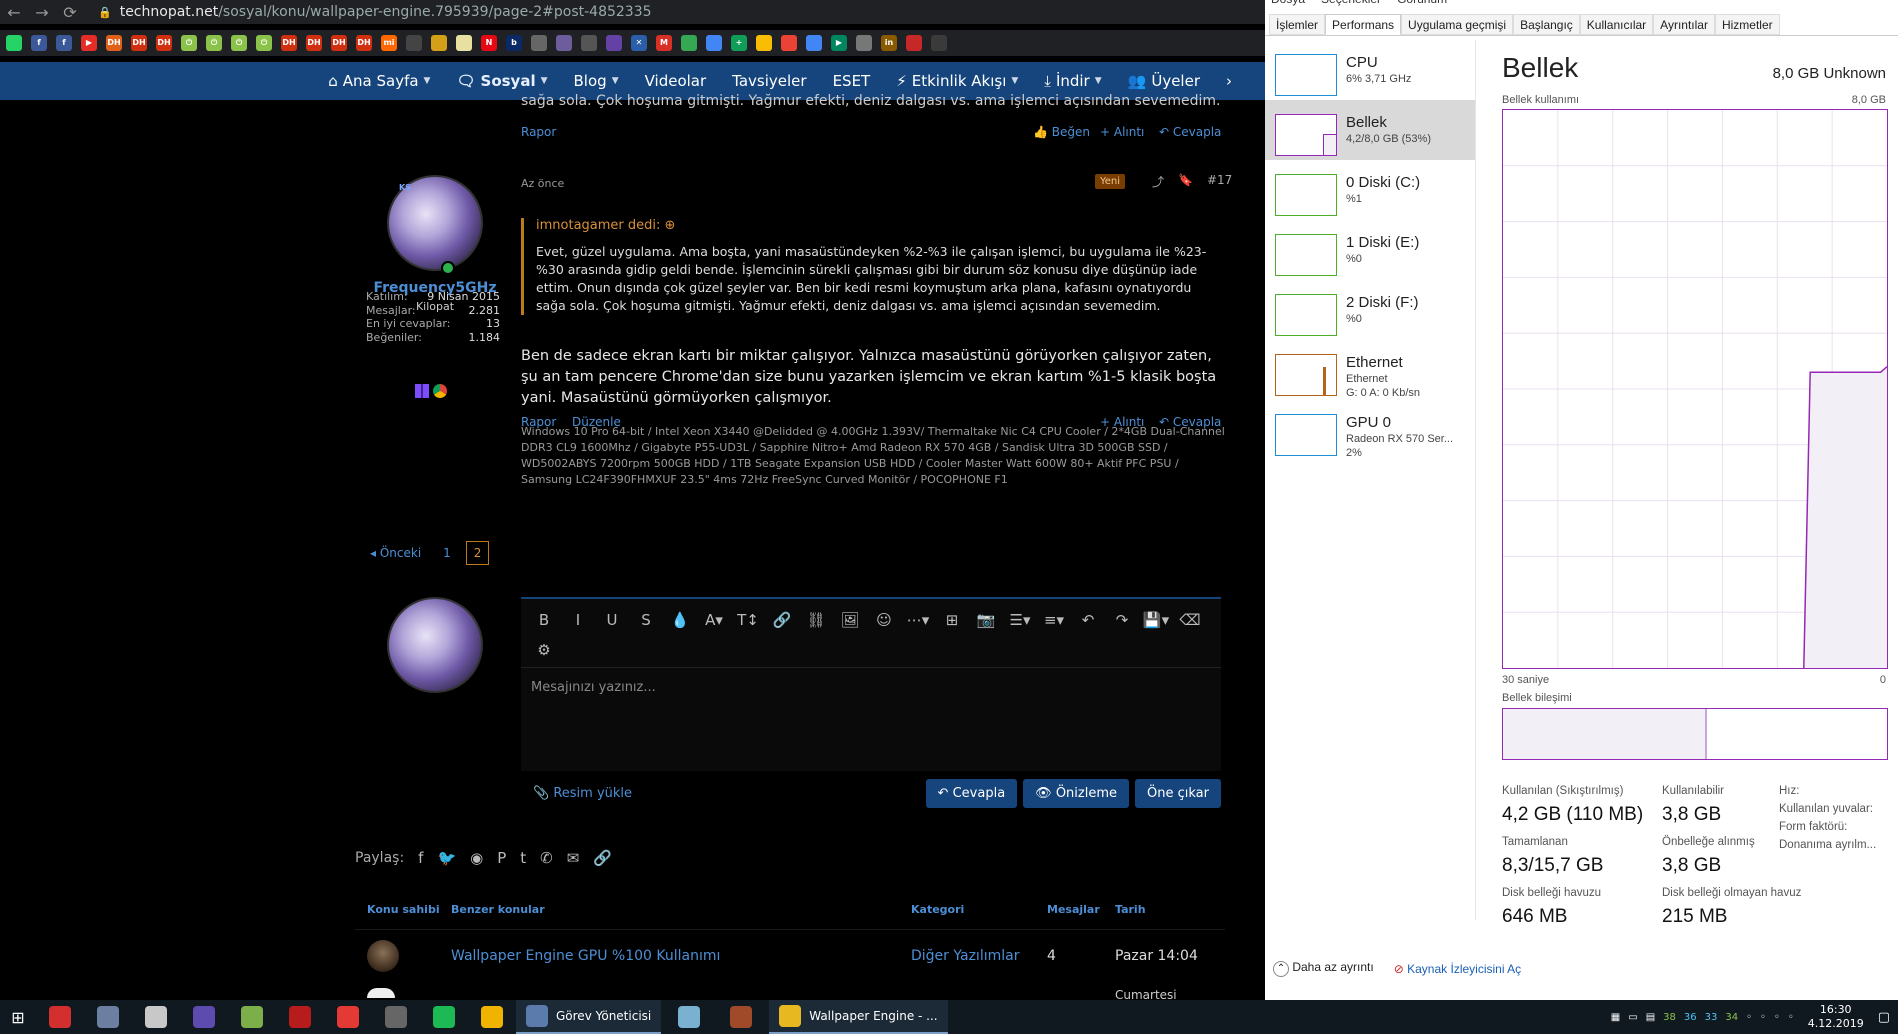 The image size is (1898, 1034). What do you see at coordinates (544, 620) in the screenshot?
I see `bold-icon: B` at bounding box center [544, 620].